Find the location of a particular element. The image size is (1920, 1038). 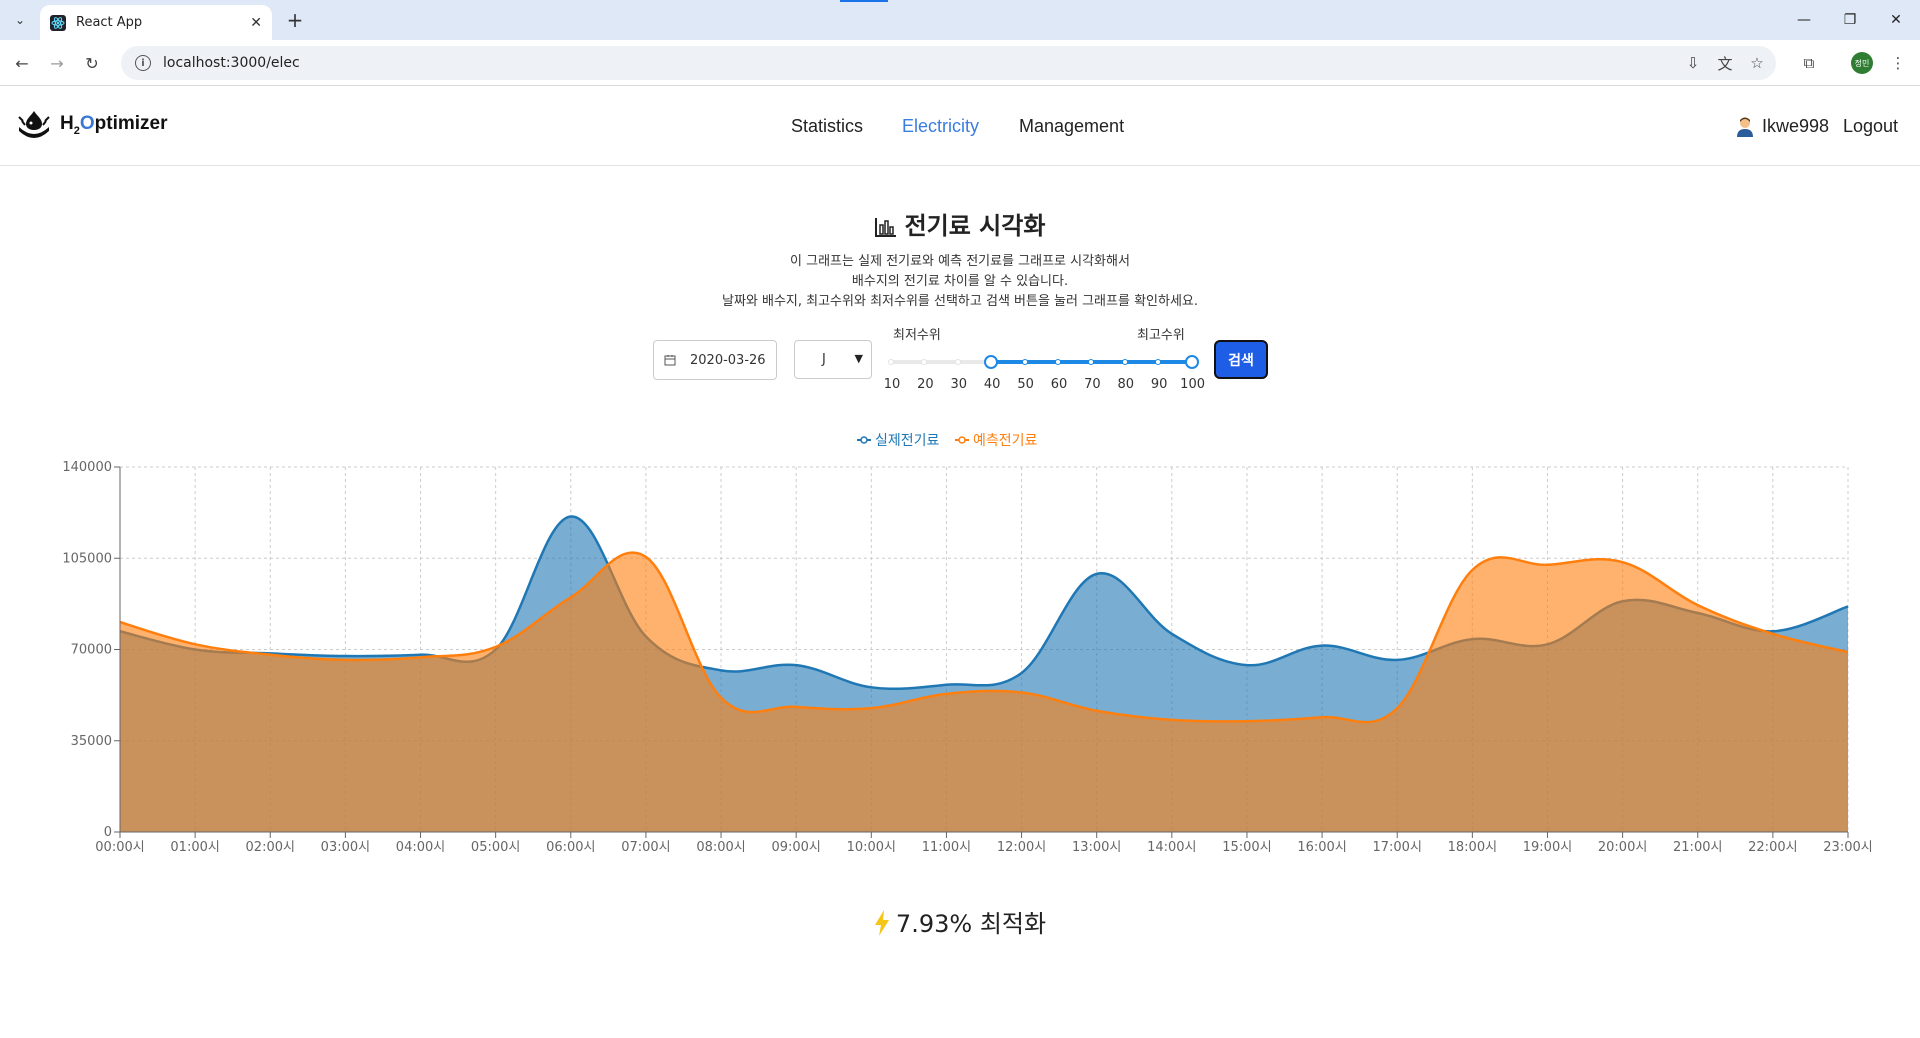

browser-tabstrip: ⌄ React App ✕ + — ❐ ✕ is located at coordinates (960, 20).